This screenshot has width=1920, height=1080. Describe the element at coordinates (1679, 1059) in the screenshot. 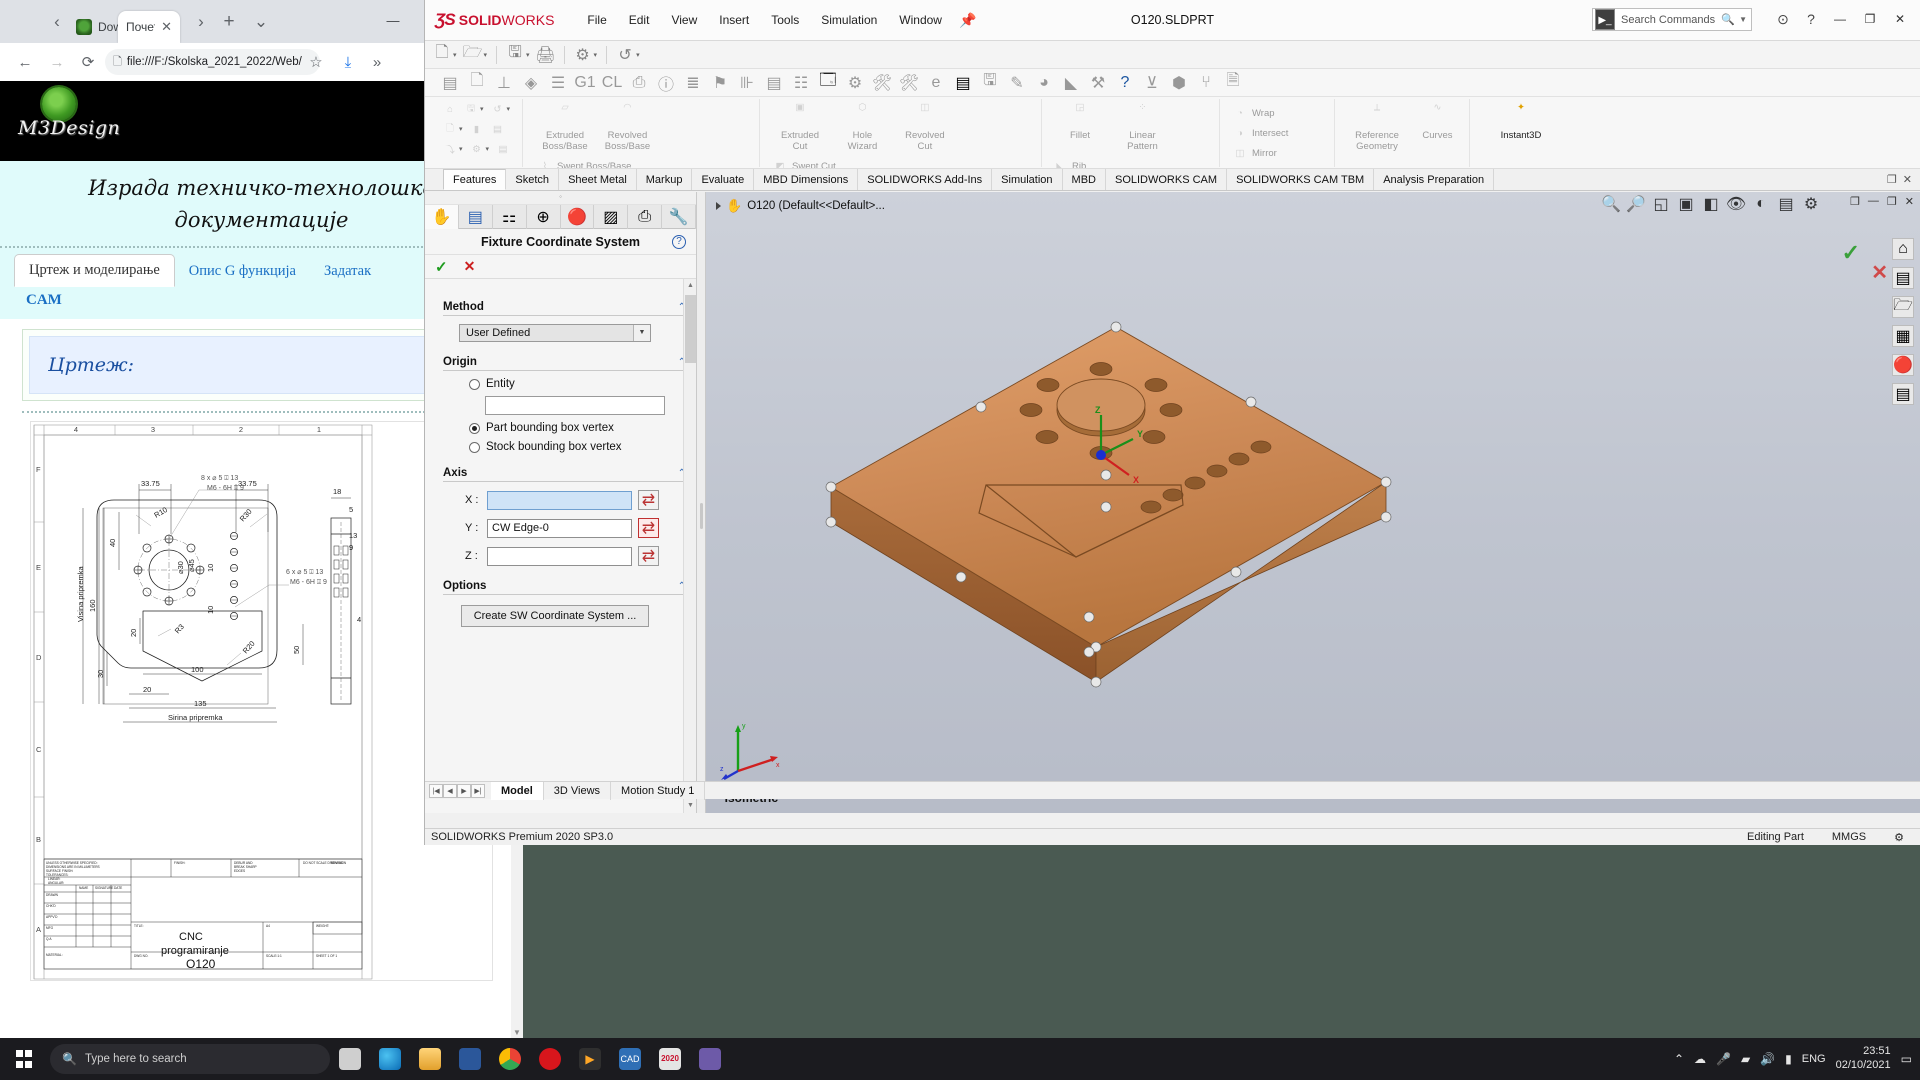

I see `chevron-up-icon: ⌃` at that location.